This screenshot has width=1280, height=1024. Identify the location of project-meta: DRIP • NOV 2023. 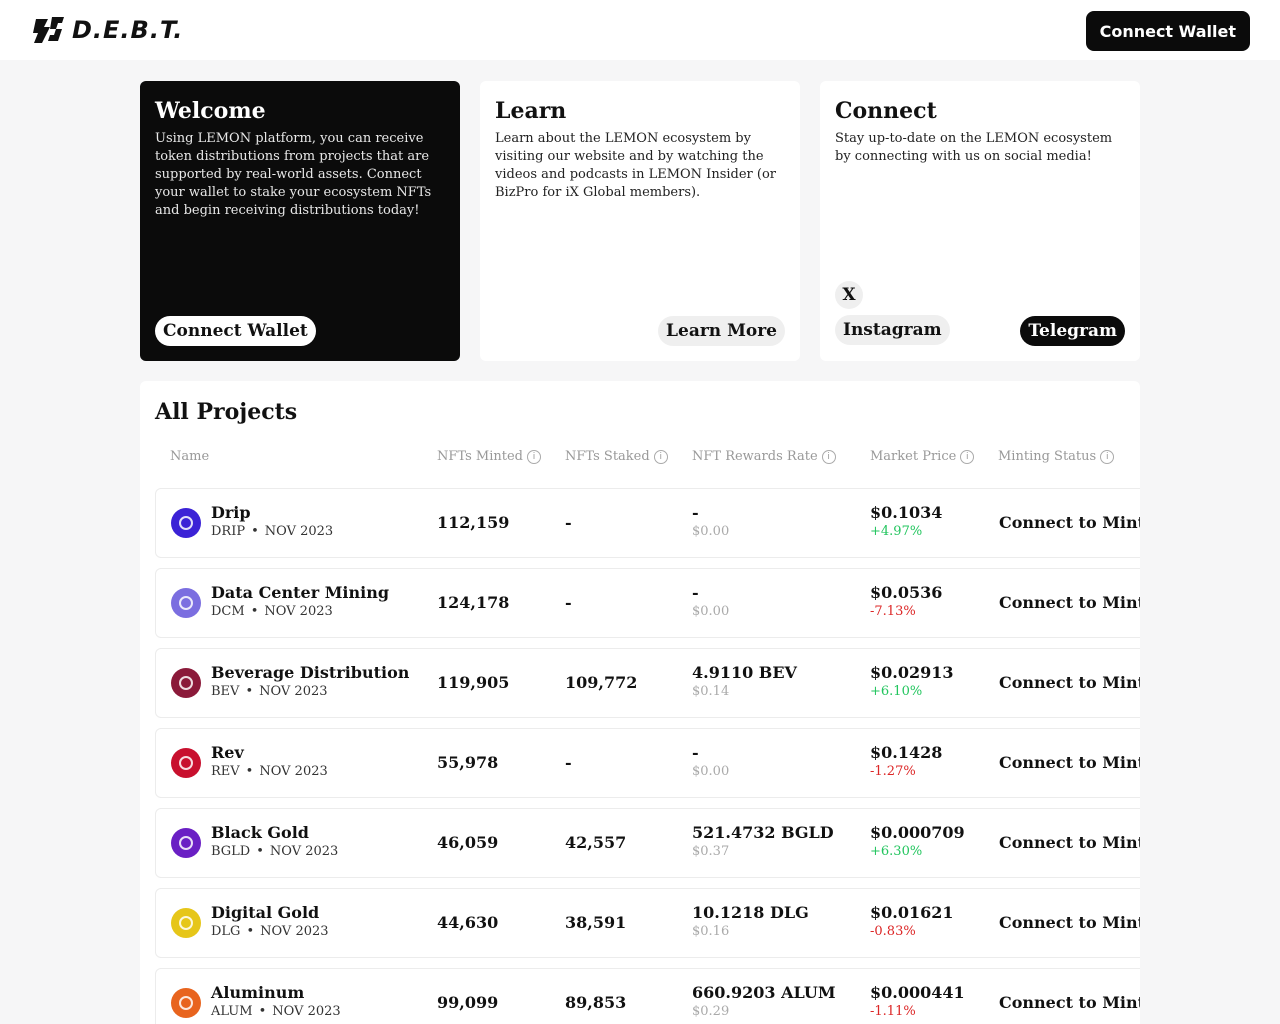
(272, 531).